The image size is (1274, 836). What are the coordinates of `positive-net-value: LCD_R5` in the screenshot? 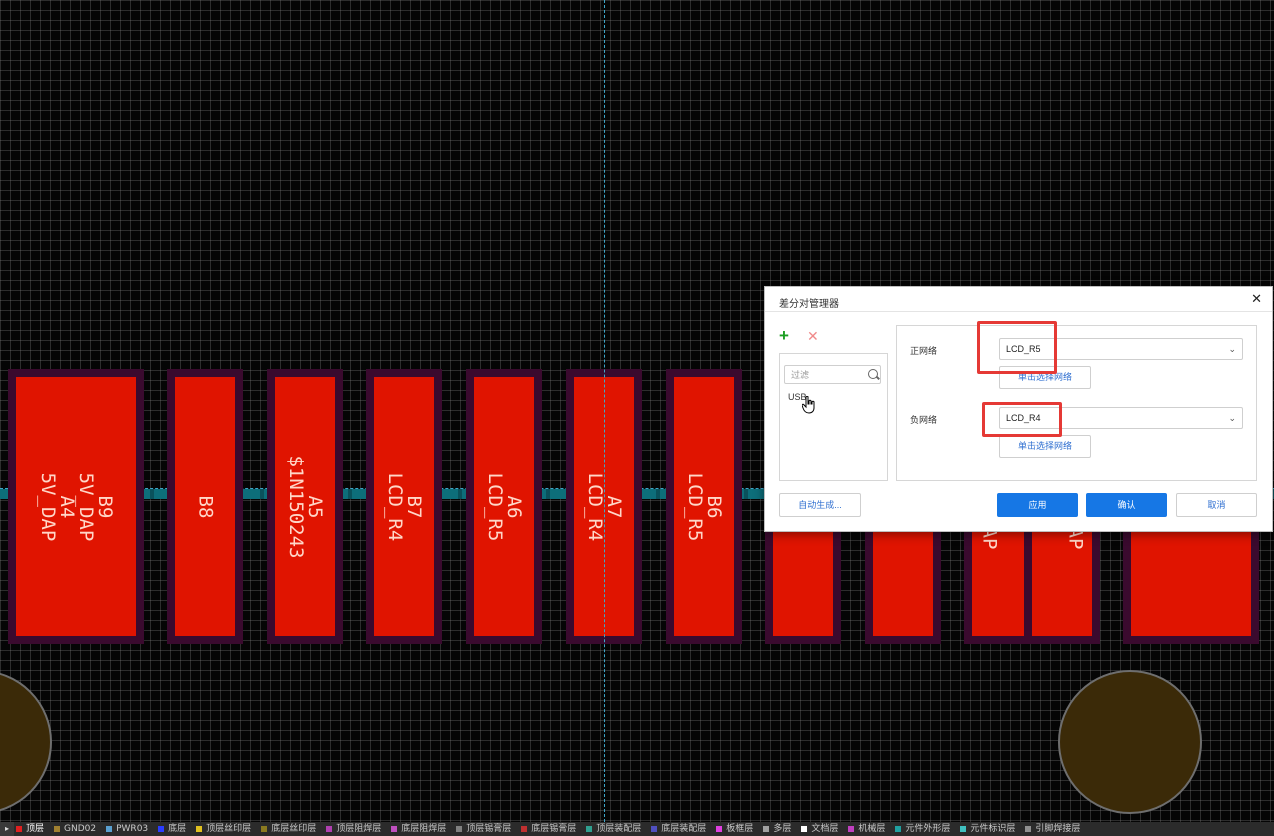 It's located at (1023, 349).